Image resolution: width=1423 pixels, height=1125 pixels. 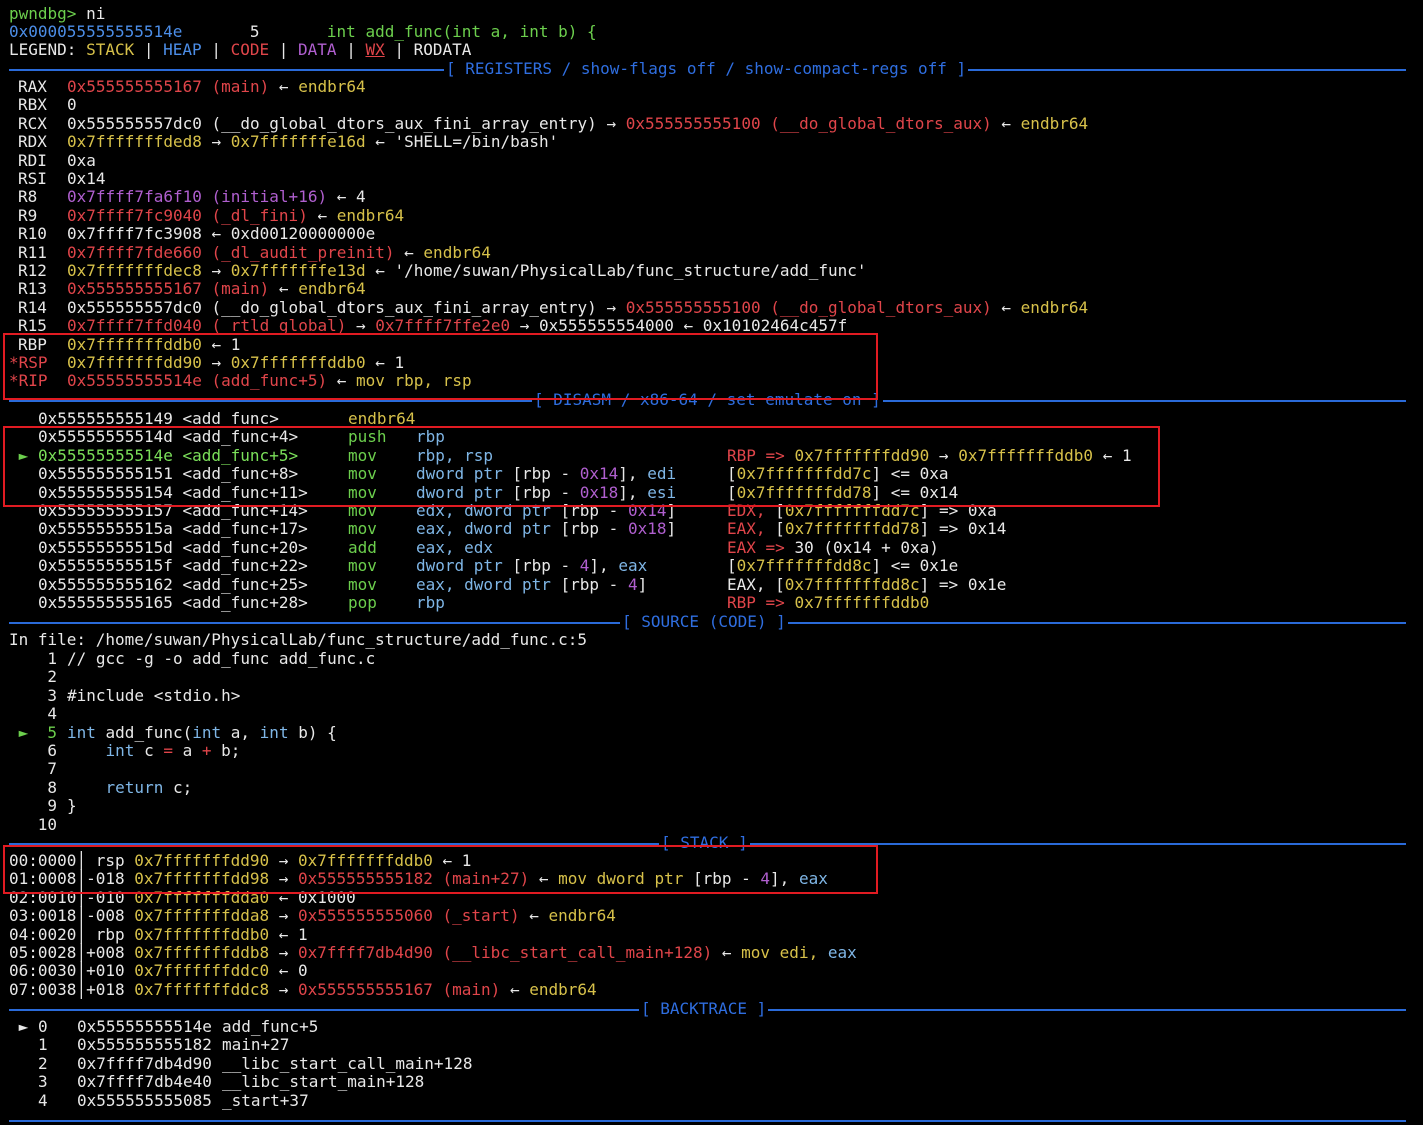 I want to click on current-frame-arrow-icon: ►, so click(x=19, y=1026).